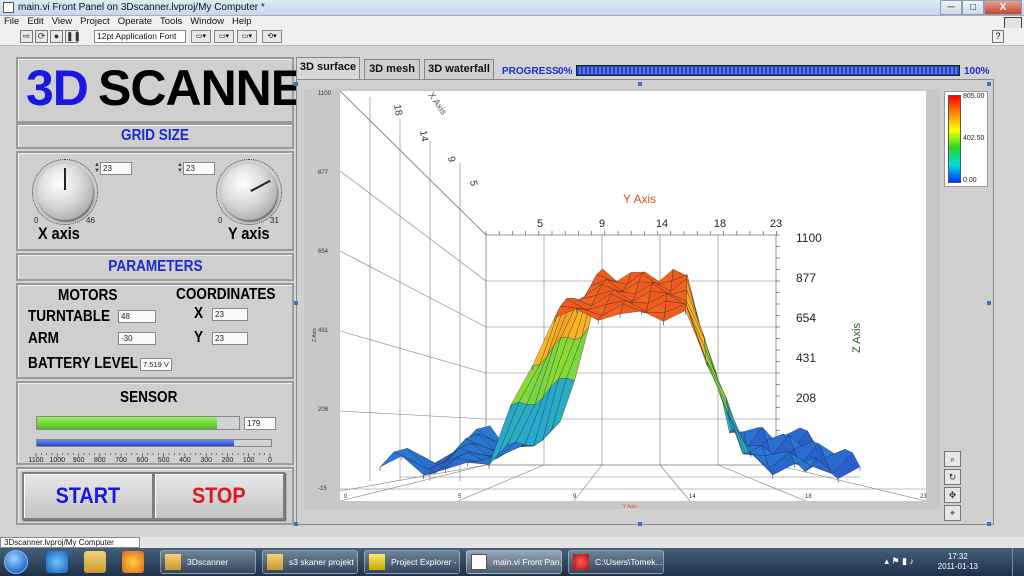 The width and height of the screenshot is (1024, 576). What do you see at coordinates (163, 460) in the screenshot?
I see `sensor-scale-label: 500` at bounding box center [163, 460].